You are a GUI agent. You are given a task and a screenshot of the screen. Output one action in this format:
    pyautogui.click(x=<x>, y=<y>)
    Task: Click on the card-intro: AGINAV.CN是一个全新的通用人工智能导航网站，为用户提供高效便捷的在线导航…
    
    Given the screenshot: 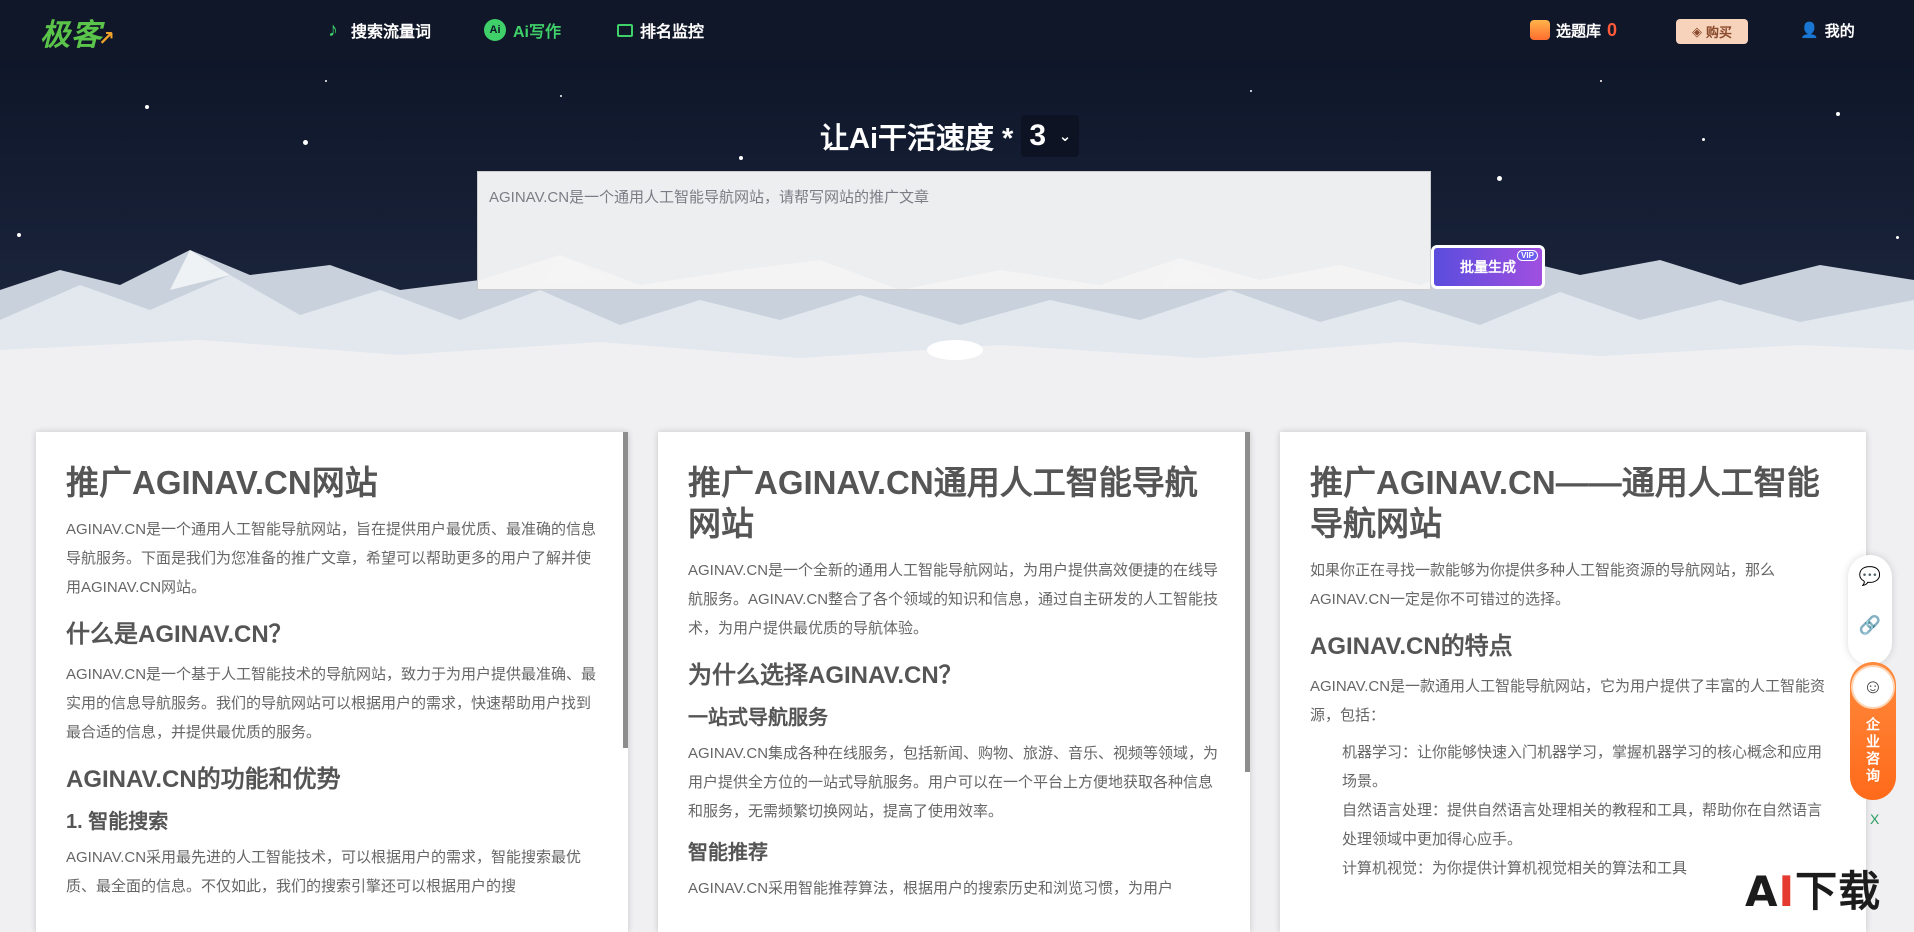 What is the action you would take?
    pyautogui.click(x=953, y=599)
    